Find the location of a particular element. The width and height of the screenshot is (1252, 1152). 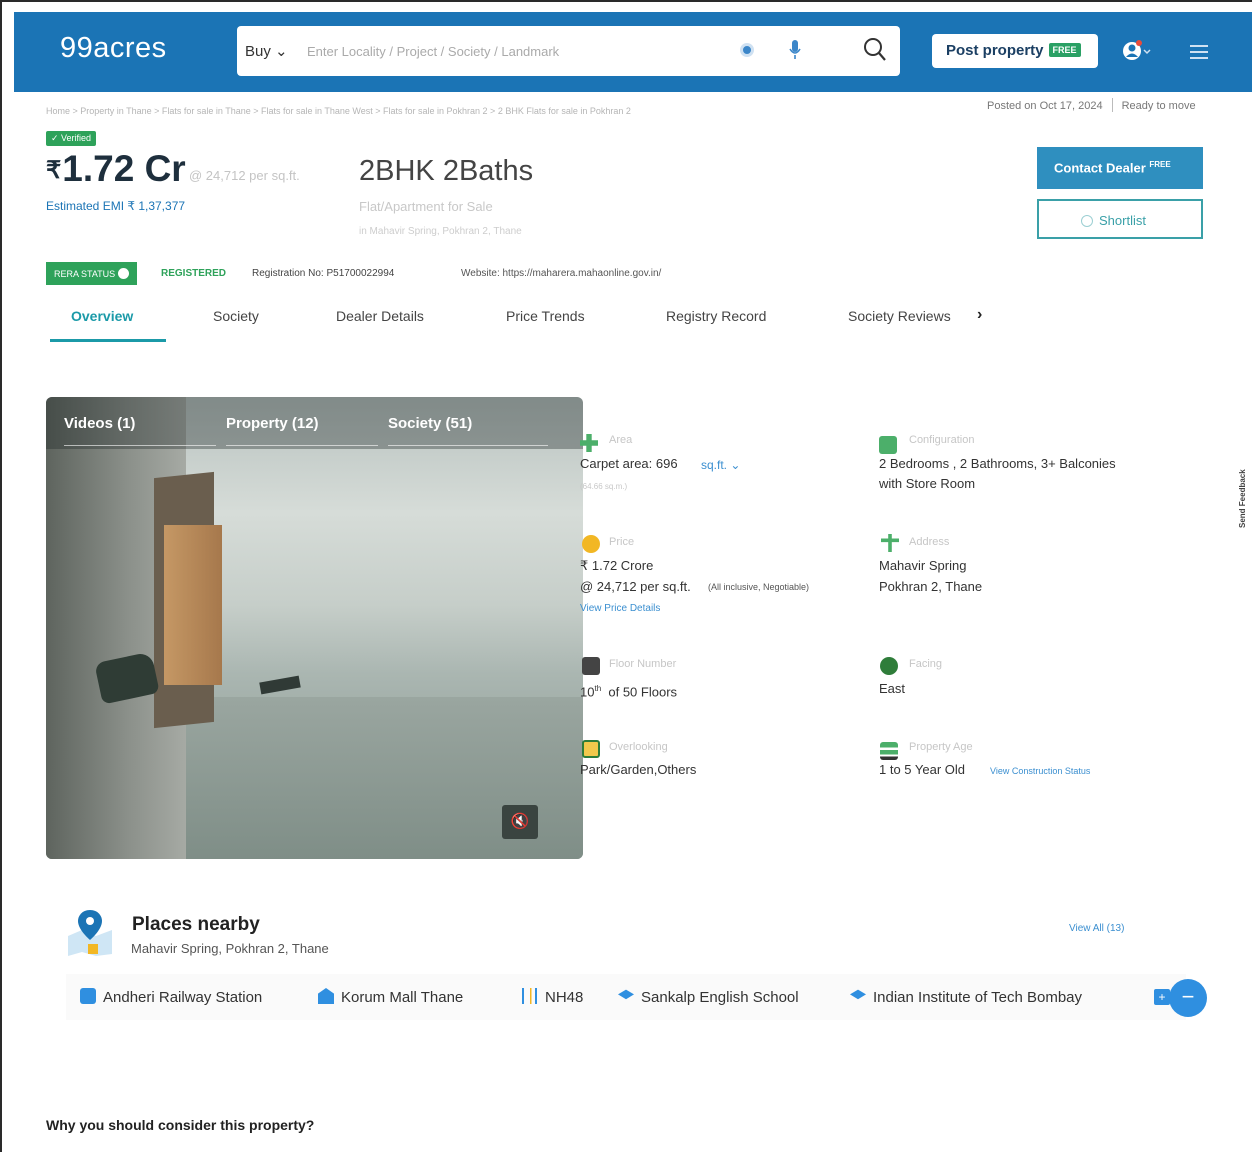

facing-label: Facing is located at coordinates (926, 664).